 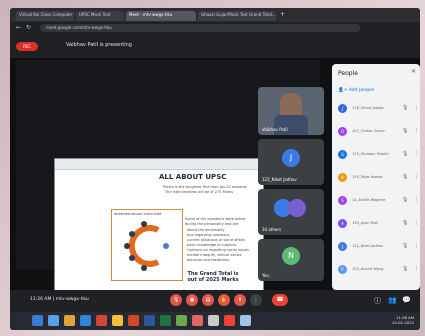 I want to click on tile-name: Vaibhav Patil, so click(x=275, y=129).